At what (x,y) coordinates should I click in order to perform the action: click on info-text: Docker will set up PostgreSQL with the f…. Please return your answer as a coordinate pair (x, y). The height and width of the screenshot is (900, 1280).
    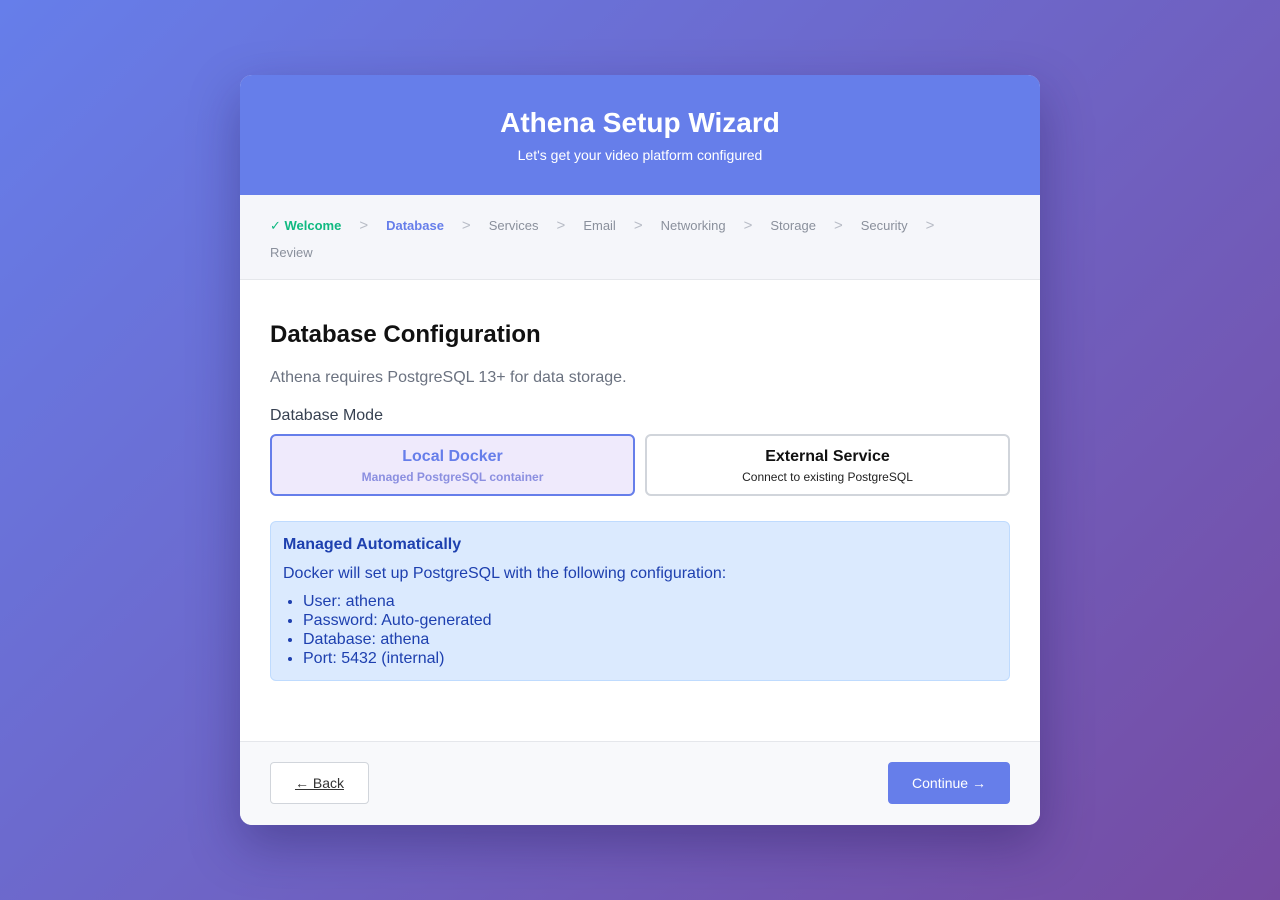
    Looking at the image, I should click on (505, 573).